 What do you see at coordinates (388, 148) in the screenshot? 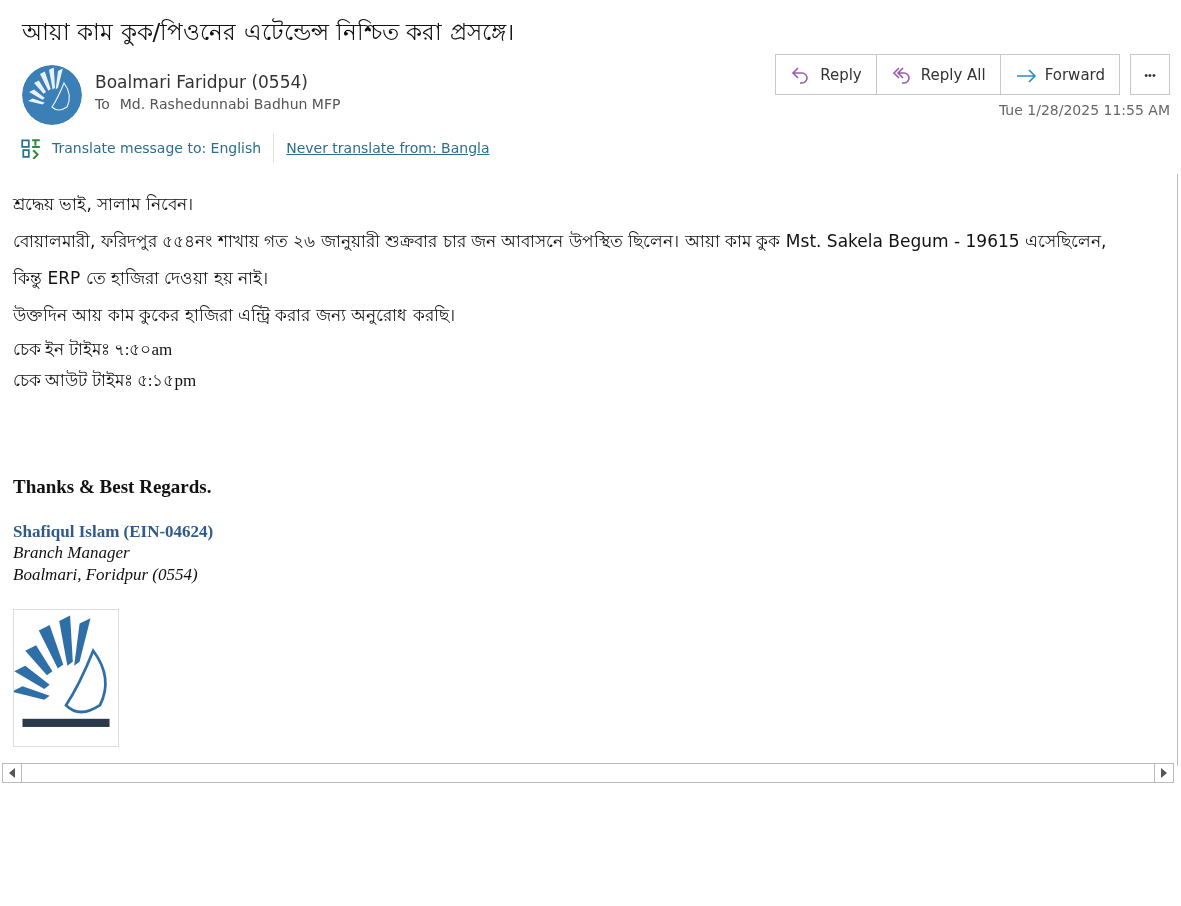
I see `never-translate-link: Never translate from: Bangla` at bounding box center [388, 148].